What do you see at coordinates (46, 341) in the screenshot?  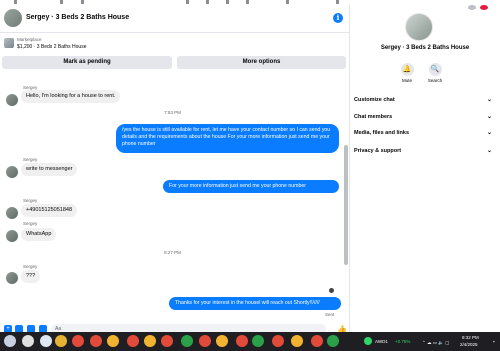 I see `task-view-icon` at bounding box center [46, 341].